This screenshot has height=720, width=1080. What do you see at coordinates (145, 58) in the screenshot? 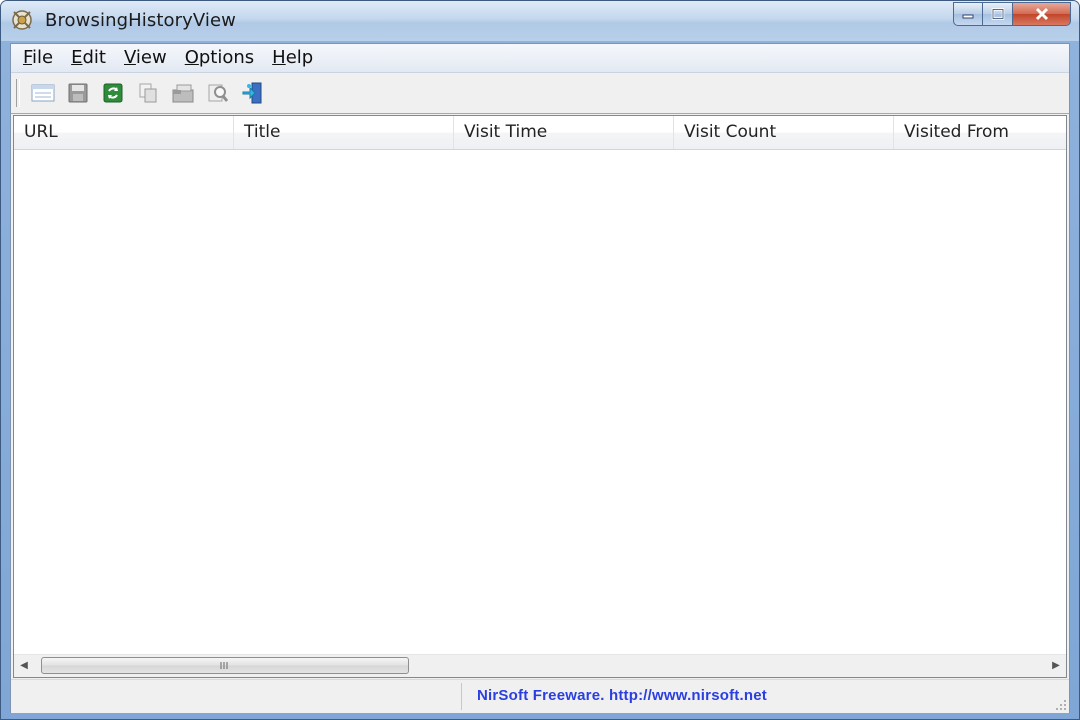
I see `menu-view: View` at bounding box center [145, 58].